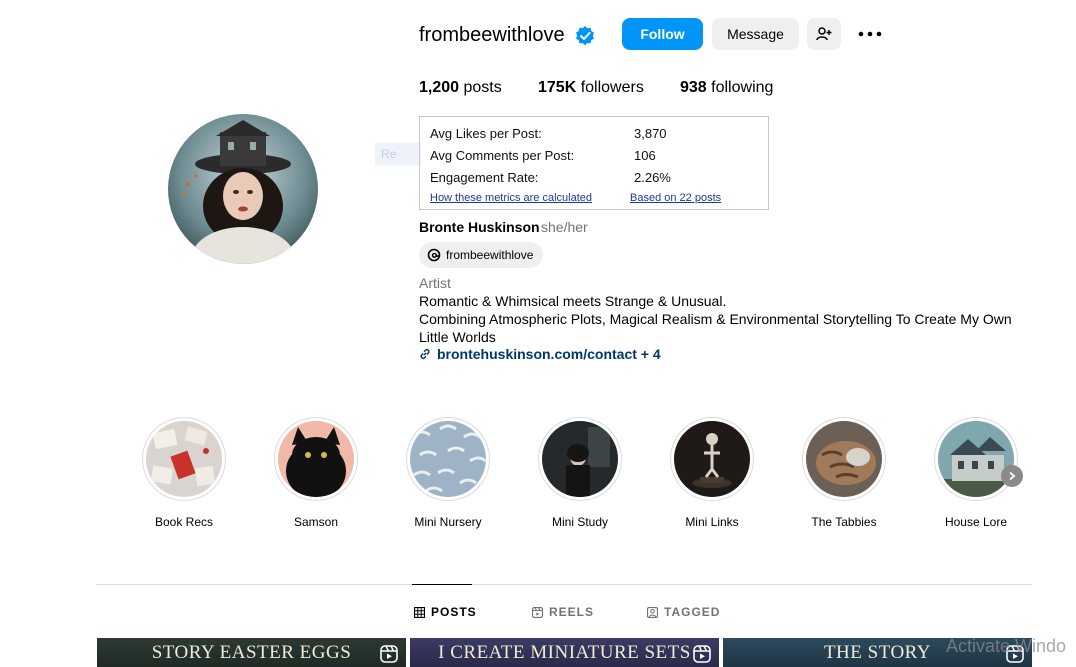  Describe the element at coordinates (755, 34) in the screenshot. I see `message-button: Message` at that location.